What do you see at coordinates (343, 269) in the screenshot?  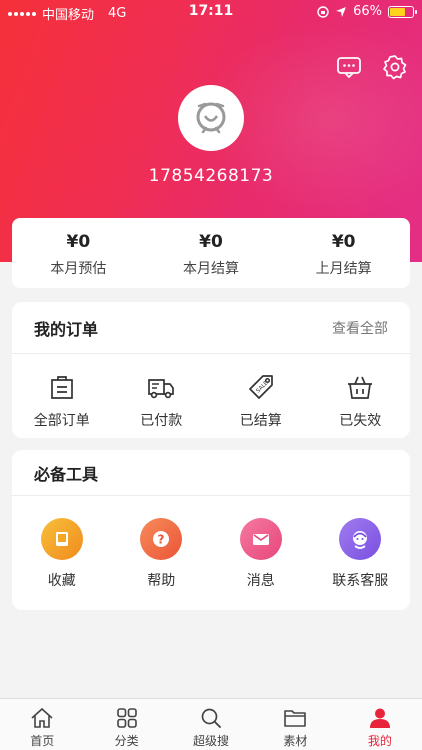 I see `stat-label: 上月结算` at bounding box center [343, 269].